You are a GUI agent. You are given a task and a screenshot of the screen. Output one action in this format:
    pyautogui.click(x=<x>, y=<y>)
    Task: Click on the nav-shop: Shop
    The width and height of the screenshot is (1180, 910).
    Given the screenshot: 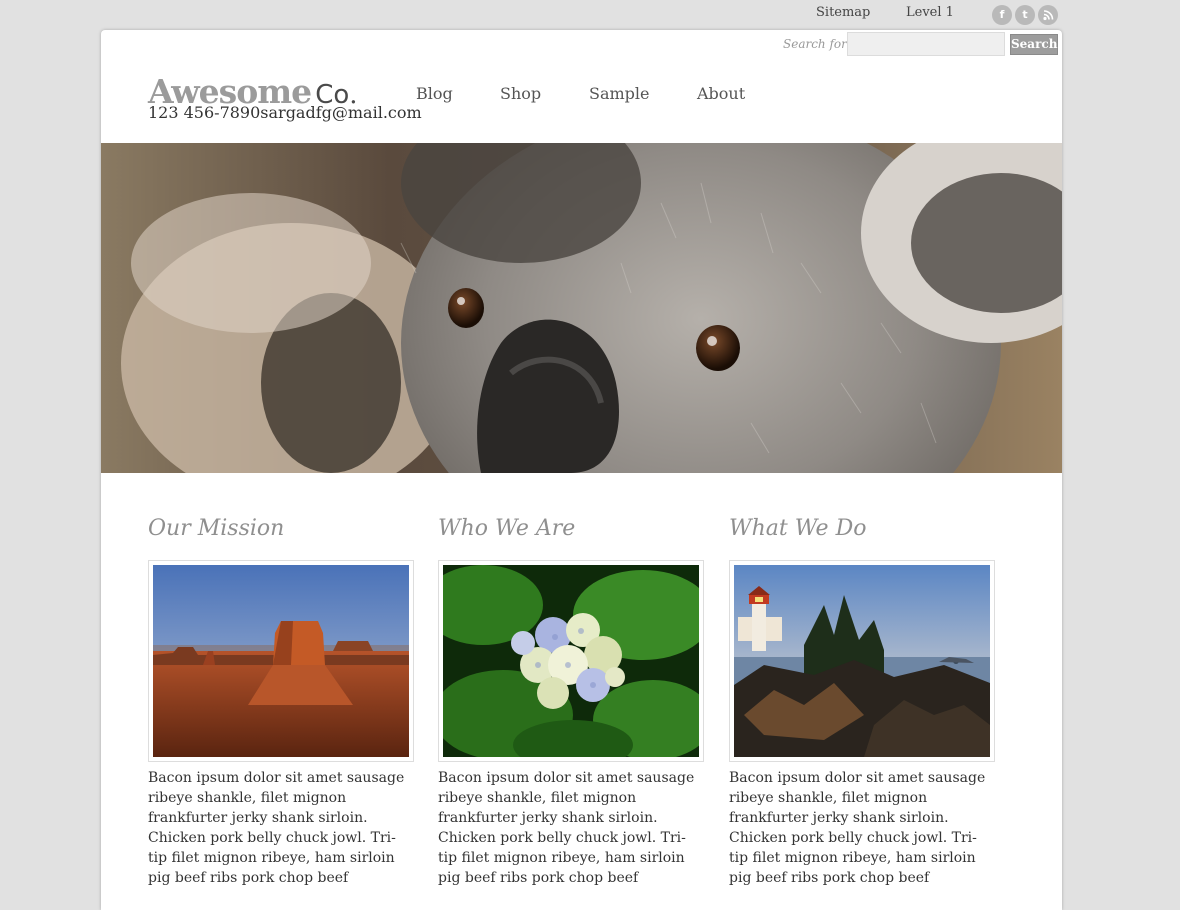 What is the action you would take?
    pyautogui.click(x=520, y=93)
    